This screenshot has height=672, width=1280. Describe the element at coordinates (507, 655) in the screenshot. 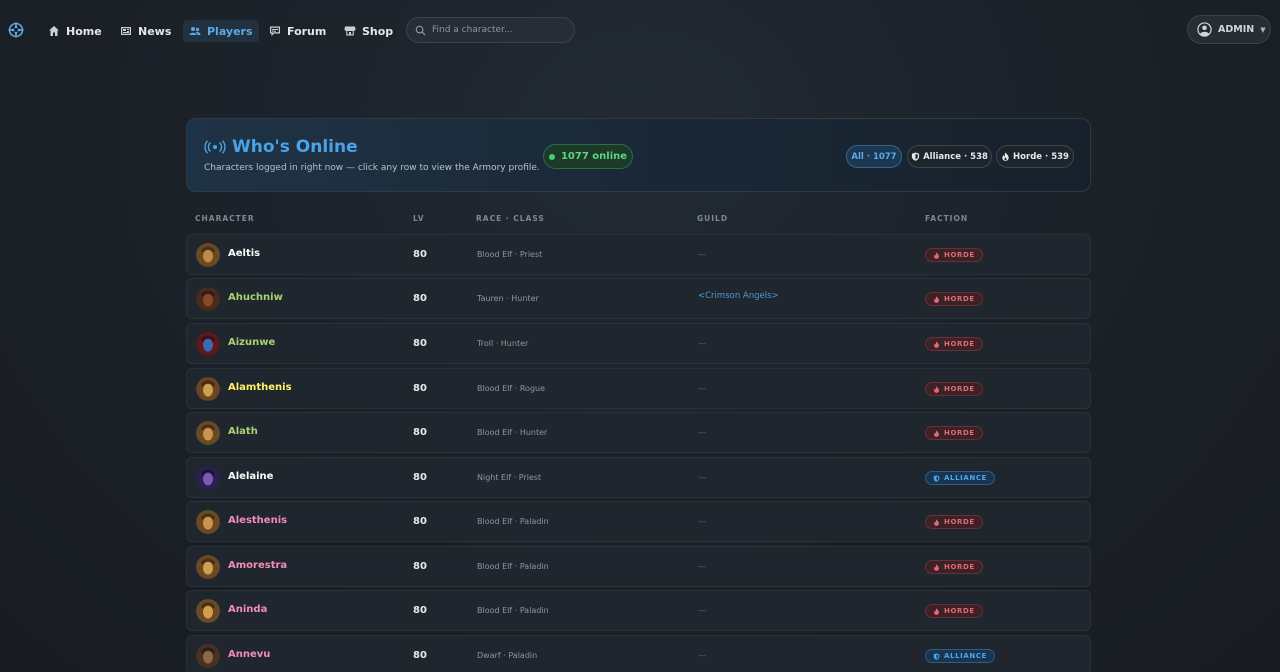

I see `character-race-class: Dwarf · Paladin` at that location.